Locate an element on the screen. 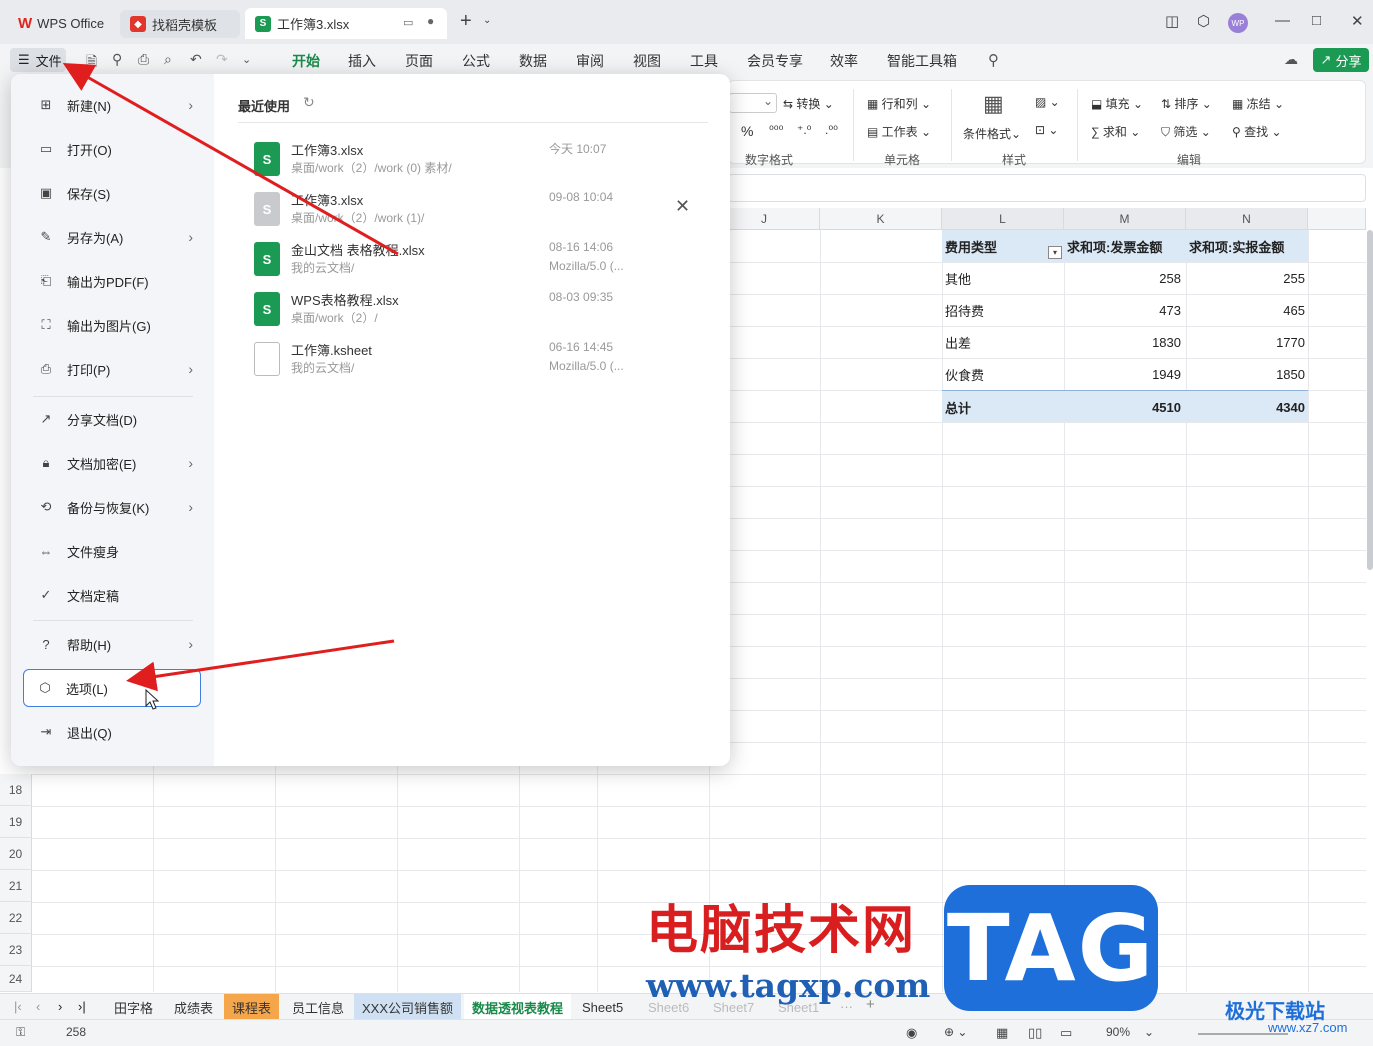 This screenshot has height=1046, width=1373. increase-decimal-icon: ⁺.⁰ is located at coordinates (804, 130).